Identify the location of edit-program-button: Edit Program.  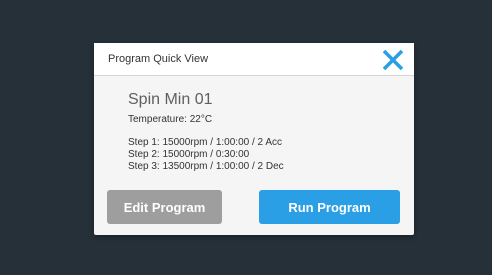
(164, 207).